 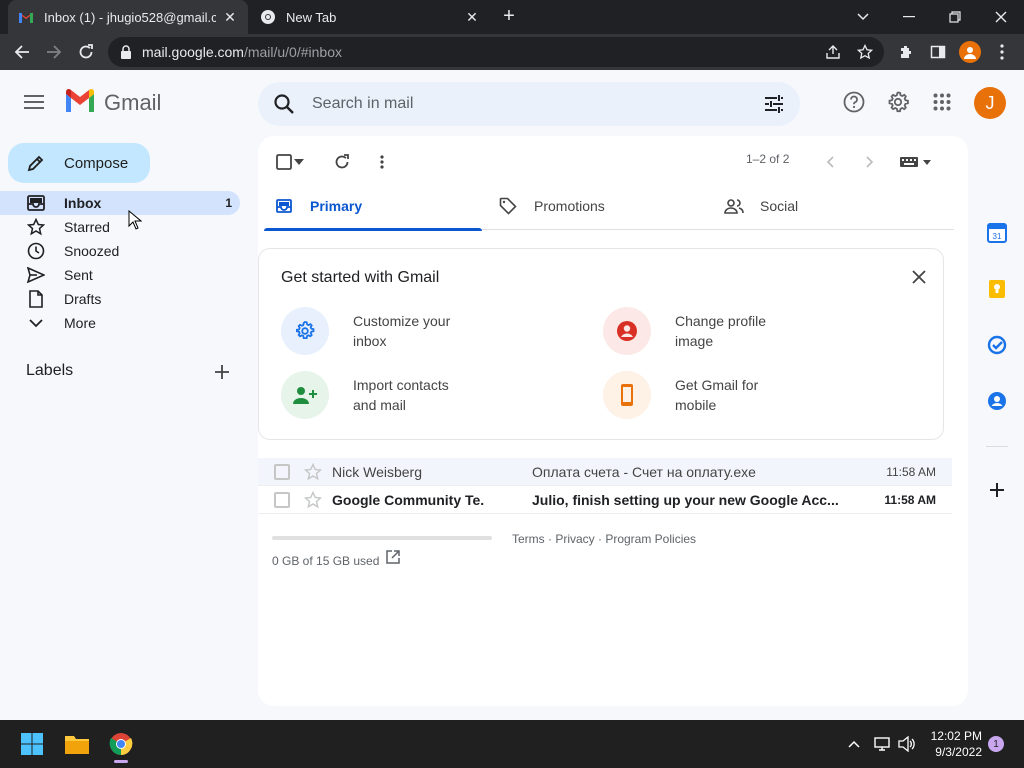 What do you see at coordinates (382, 162) in the screenshot?
I see `more-options-icon` at bounding box center [382, 162].